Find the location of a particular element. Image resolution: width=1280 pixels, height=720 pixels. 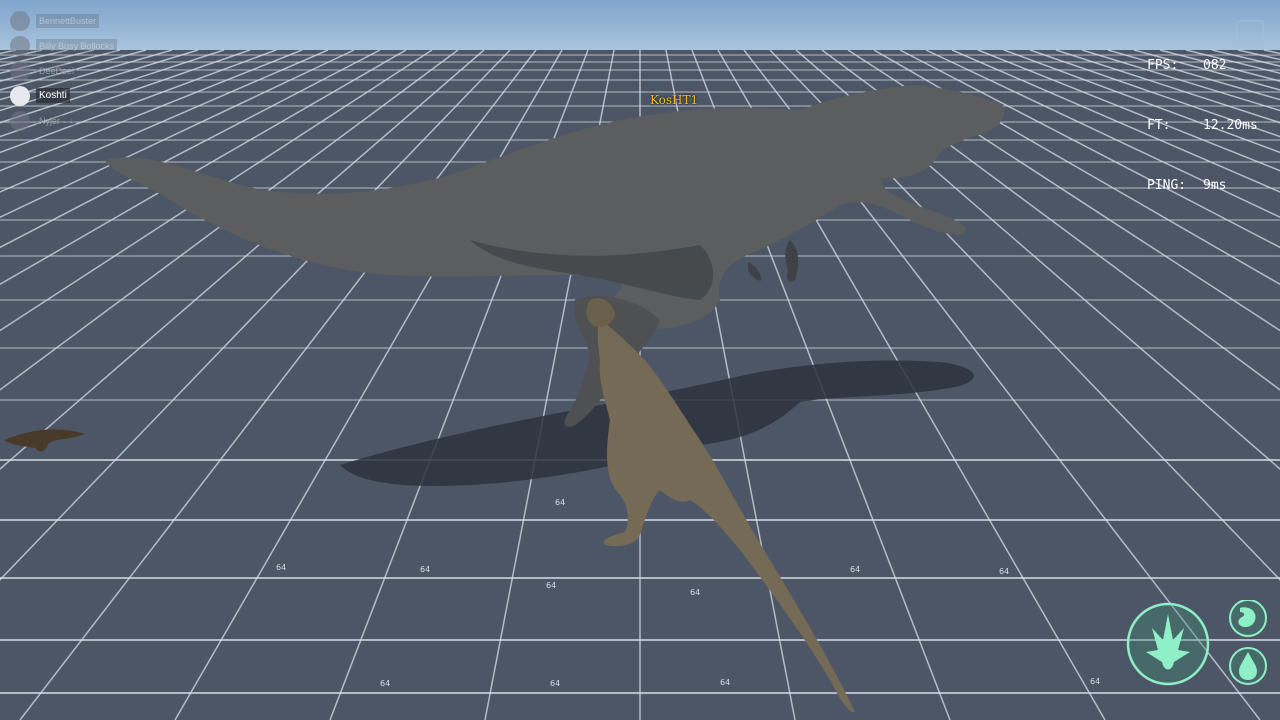

player-name: Koshti is located at coordinates (53, 95).